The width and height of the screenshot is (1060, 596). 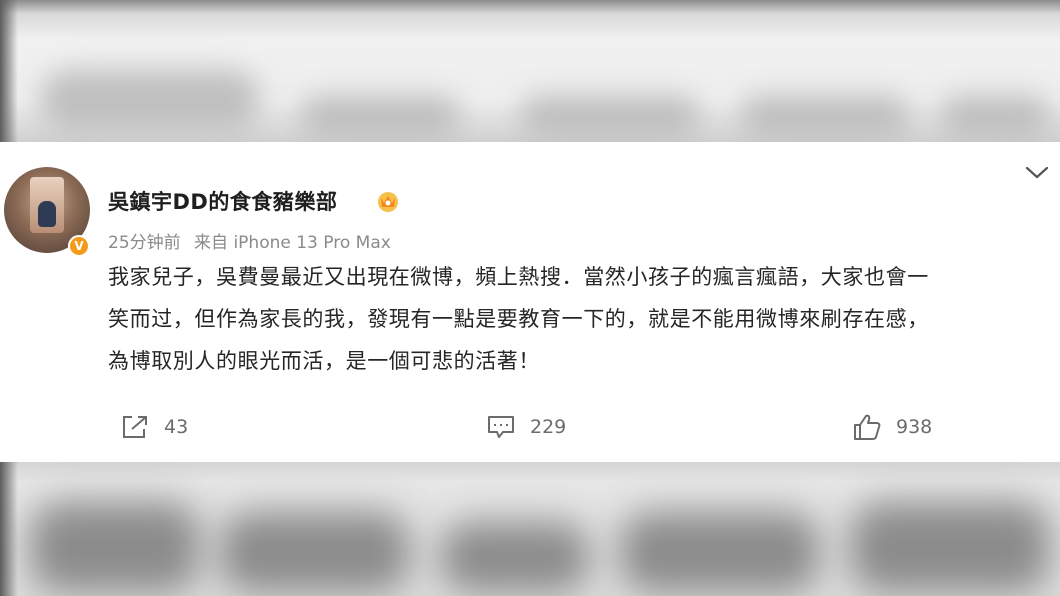 What do you see at coordinates (222, 201) in the screenshot?
I see `username: 吳鎮宇DD的食食豬樂部` at bounding box center [222, 201].